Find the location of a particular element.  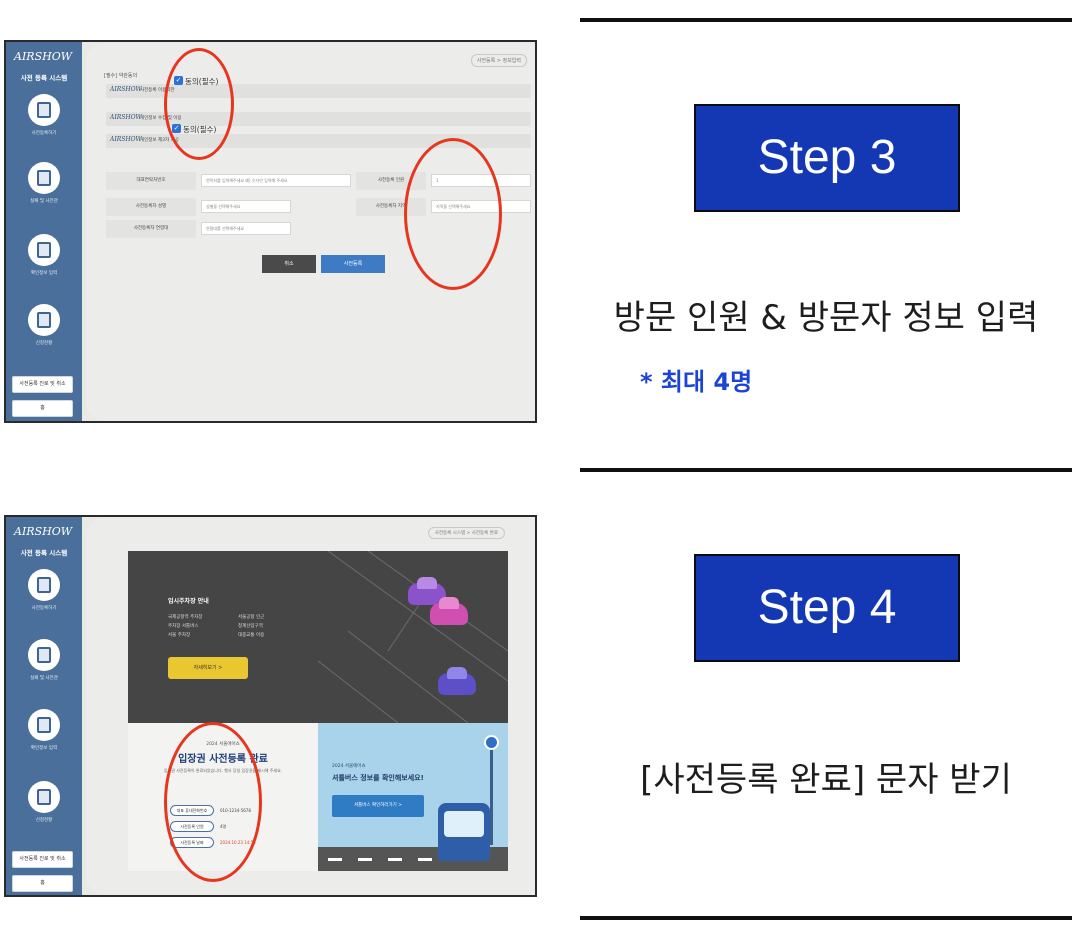

step3-note: * 최대 4명 is located at coordinates (696, 382).